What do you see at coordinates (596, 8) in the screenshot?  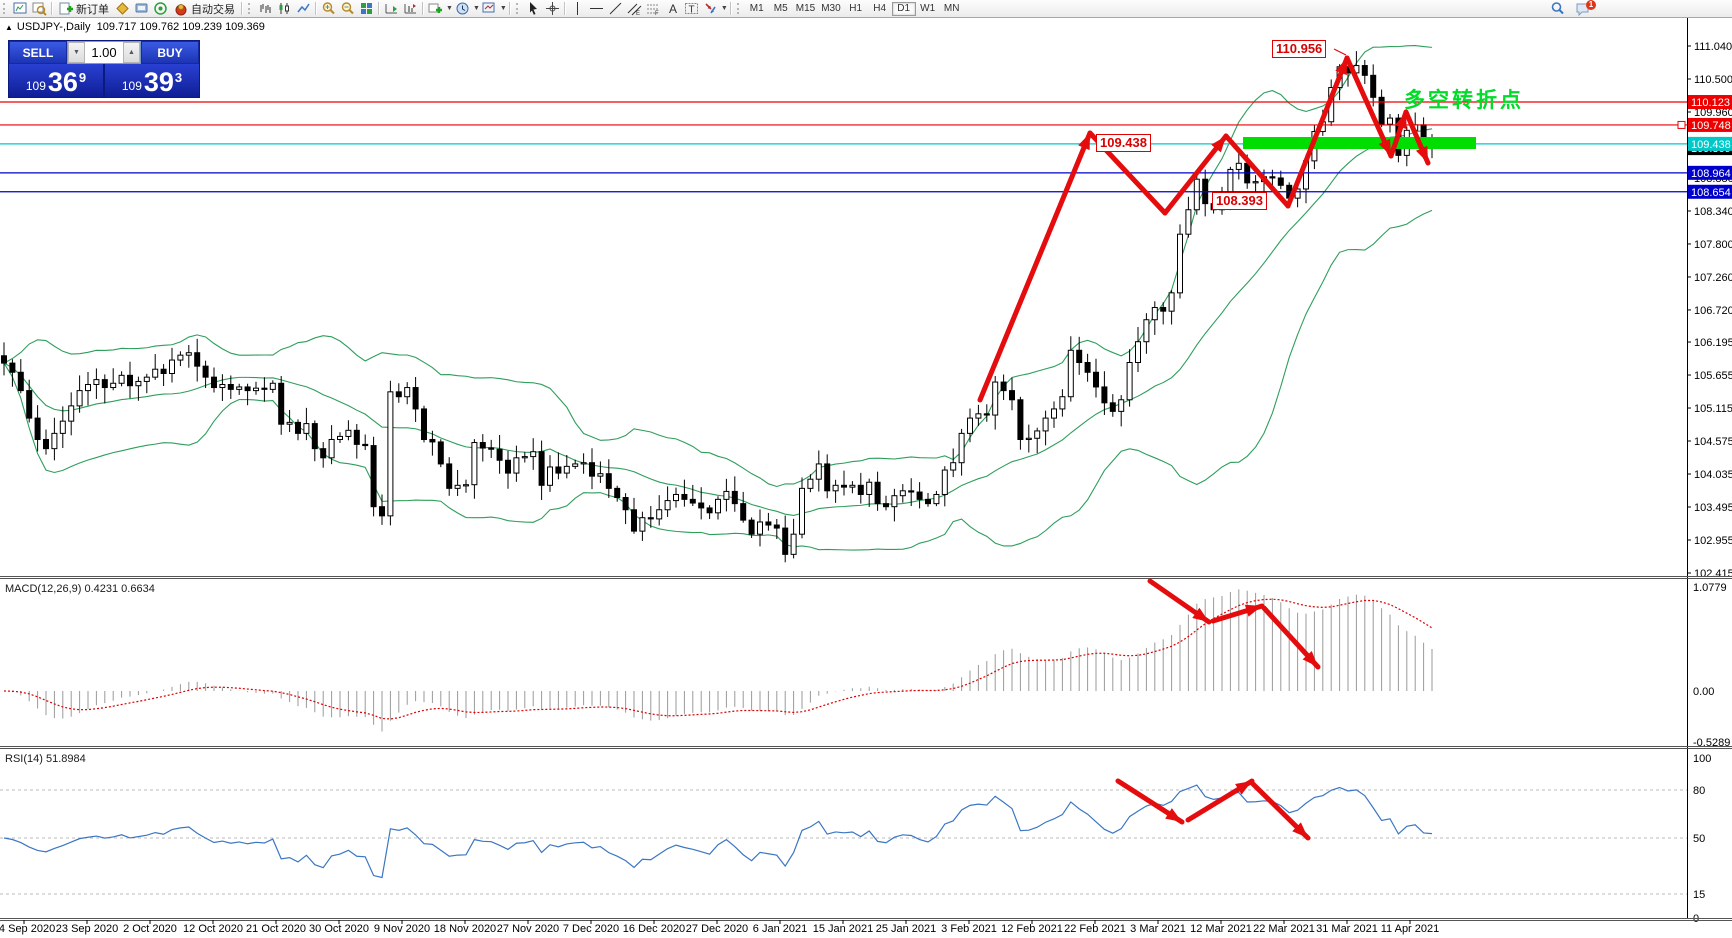 I see `horizontal-line-tool-icon` at bounding box center [596, 8].